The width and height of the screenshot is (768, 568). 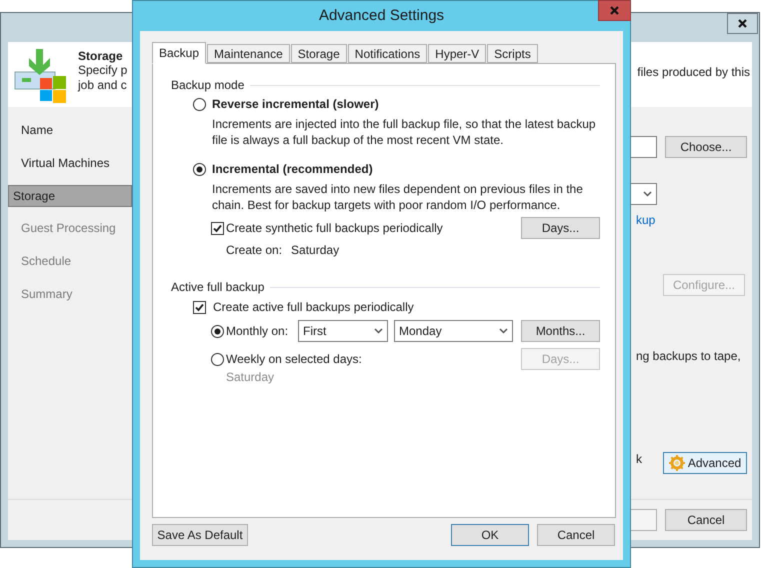 I want to click on checkbox-label: Create synthetic full backups periodically, so click(x=373, y=228).